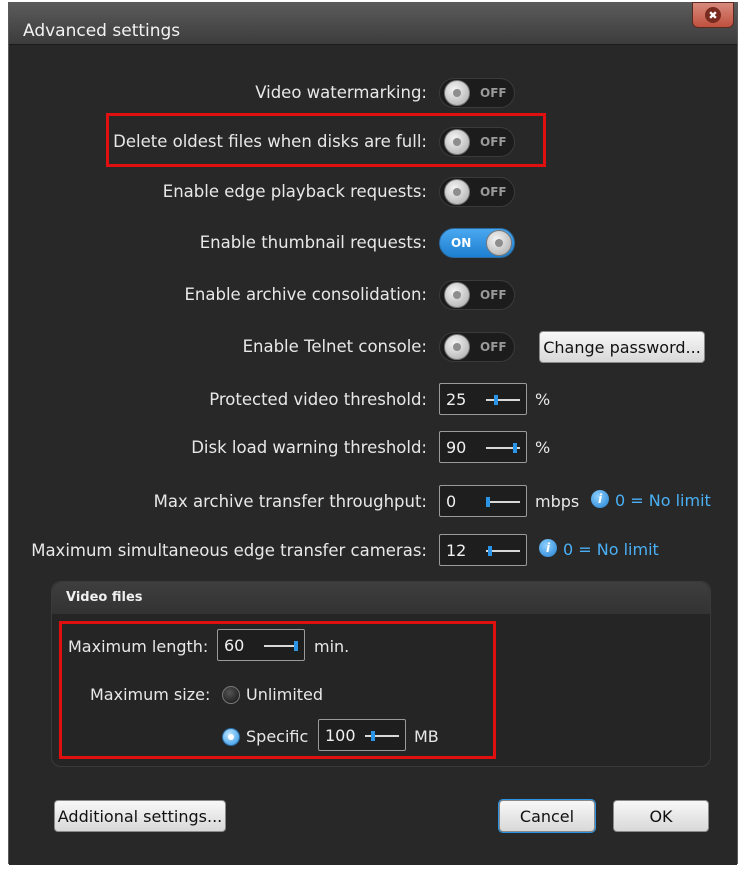 The height and width of the screenshot is (876, 744). What do you see at coordinates (277, 690) in the screenshot?
I see `highlight-box-video-files` at bounding box center [277, 690].